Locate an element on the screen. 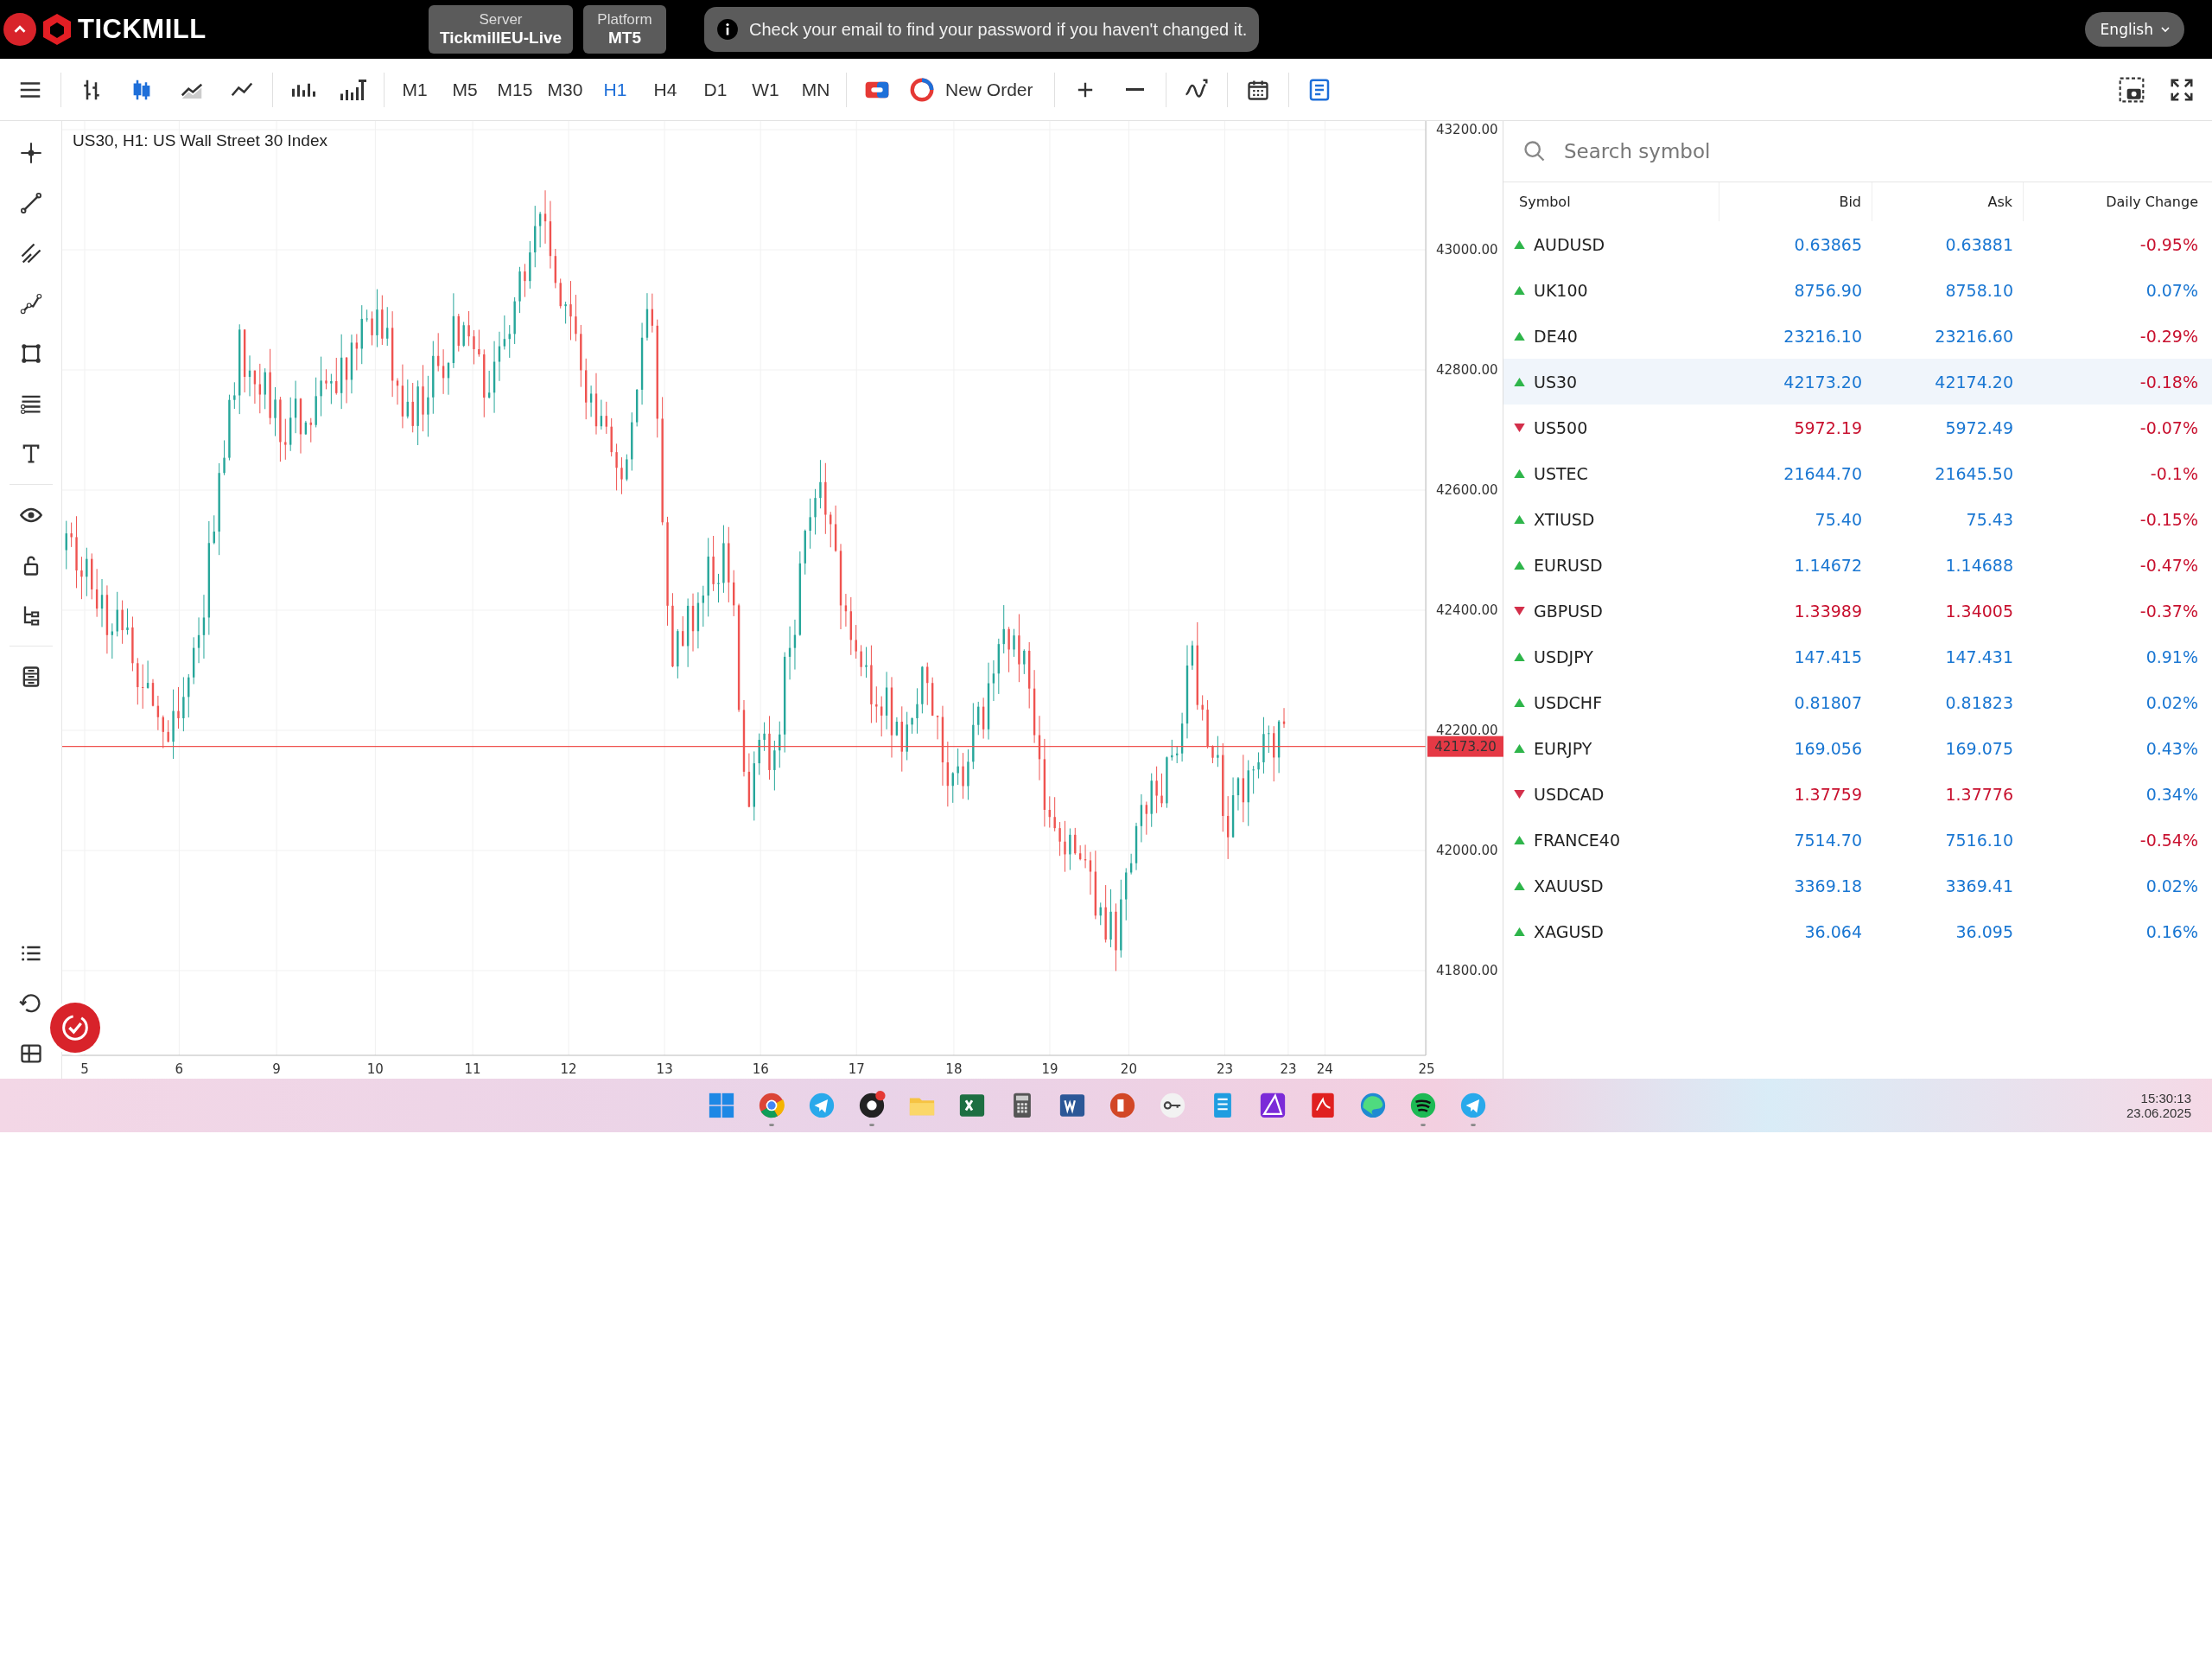 This screenshot has height=1669, width=2212. symbol-row: UK100 8756.90 8758.10 0.07% is located at coordinates (1857, 290).